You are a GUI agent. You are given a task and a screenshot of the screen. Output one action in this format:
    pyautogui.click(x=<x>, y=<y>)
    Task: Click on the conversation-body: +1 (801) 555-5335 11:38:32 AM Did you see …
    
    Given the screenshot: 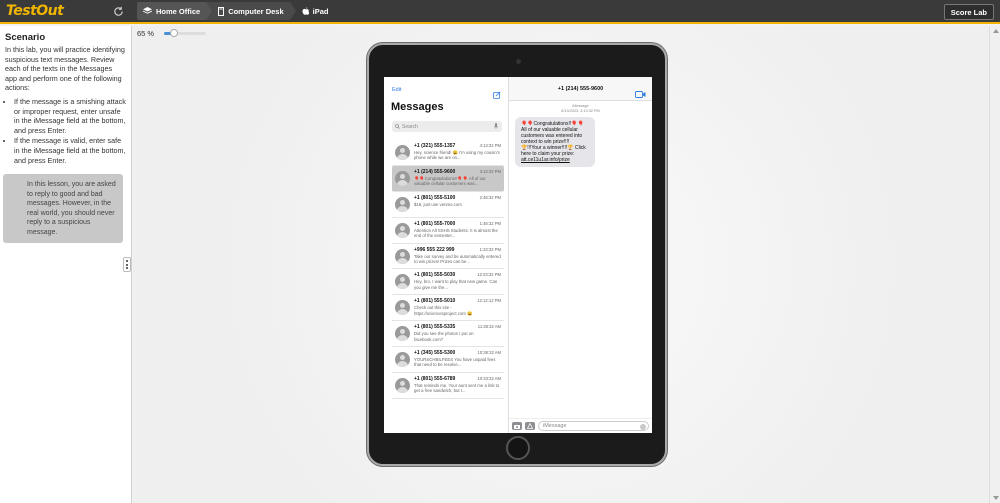 What is the action you would take?
    pyautogui.click(x=459, y=333)
    